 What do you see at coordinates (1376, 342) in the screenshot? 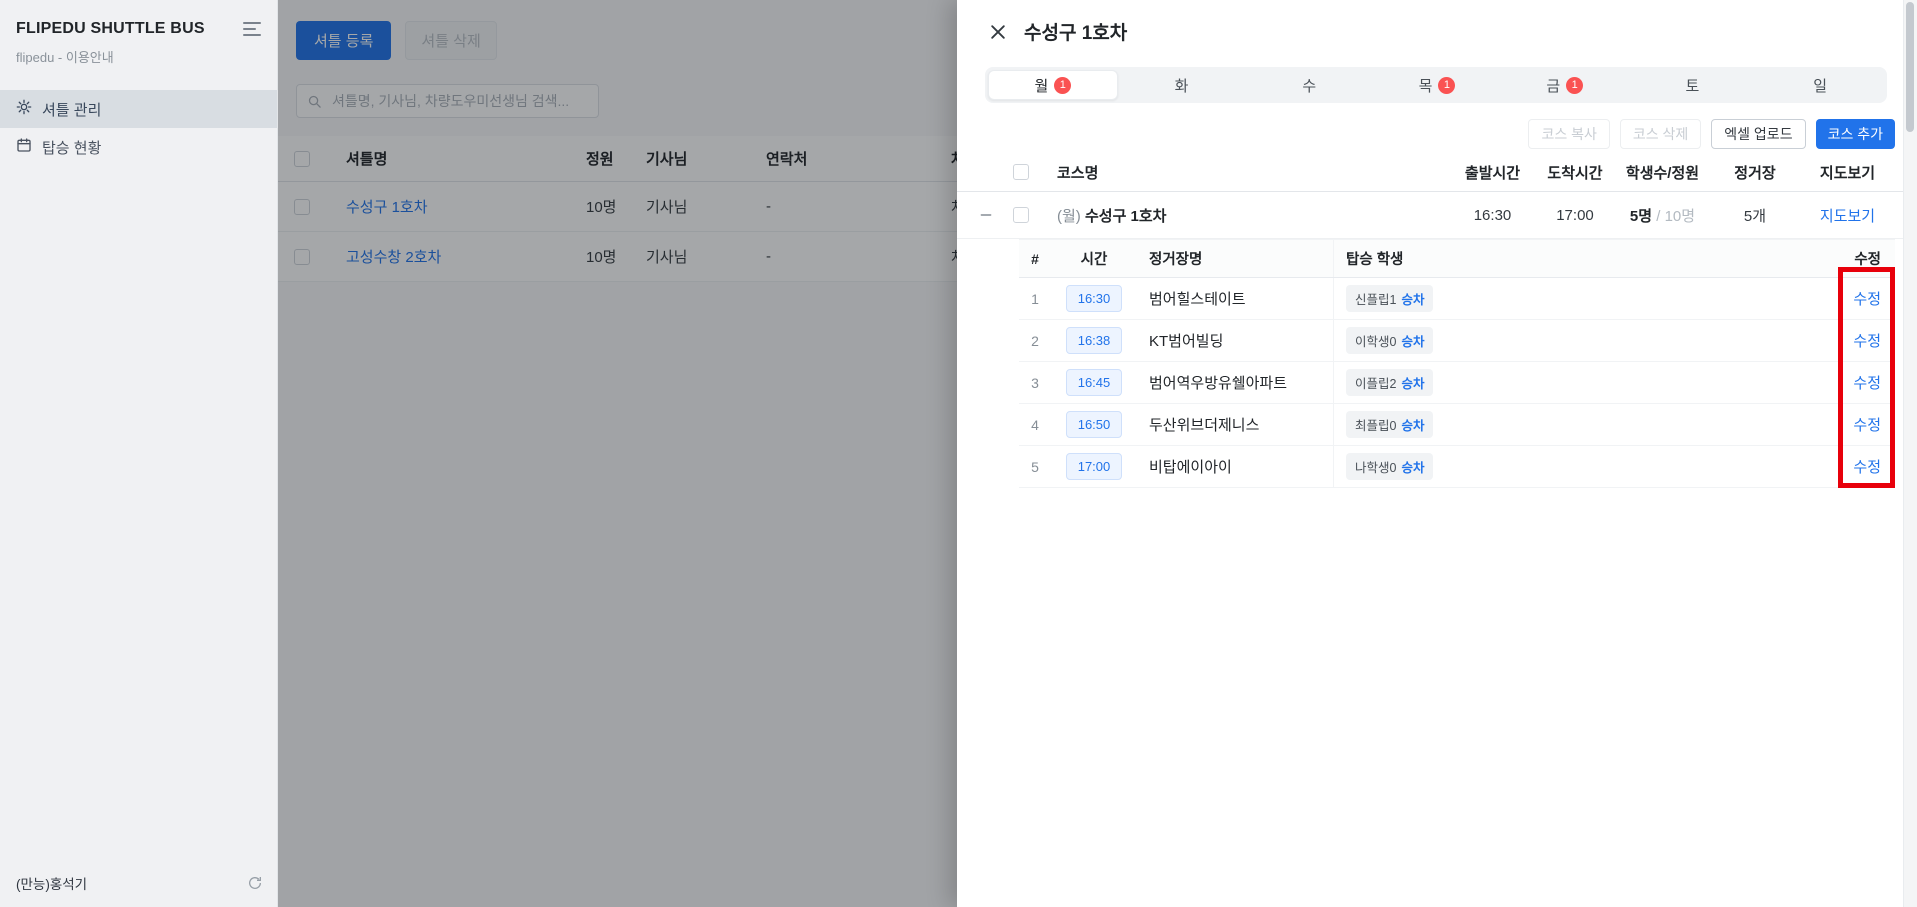
I see `student-name: 이학생0` at bounding box center [1376, 342].